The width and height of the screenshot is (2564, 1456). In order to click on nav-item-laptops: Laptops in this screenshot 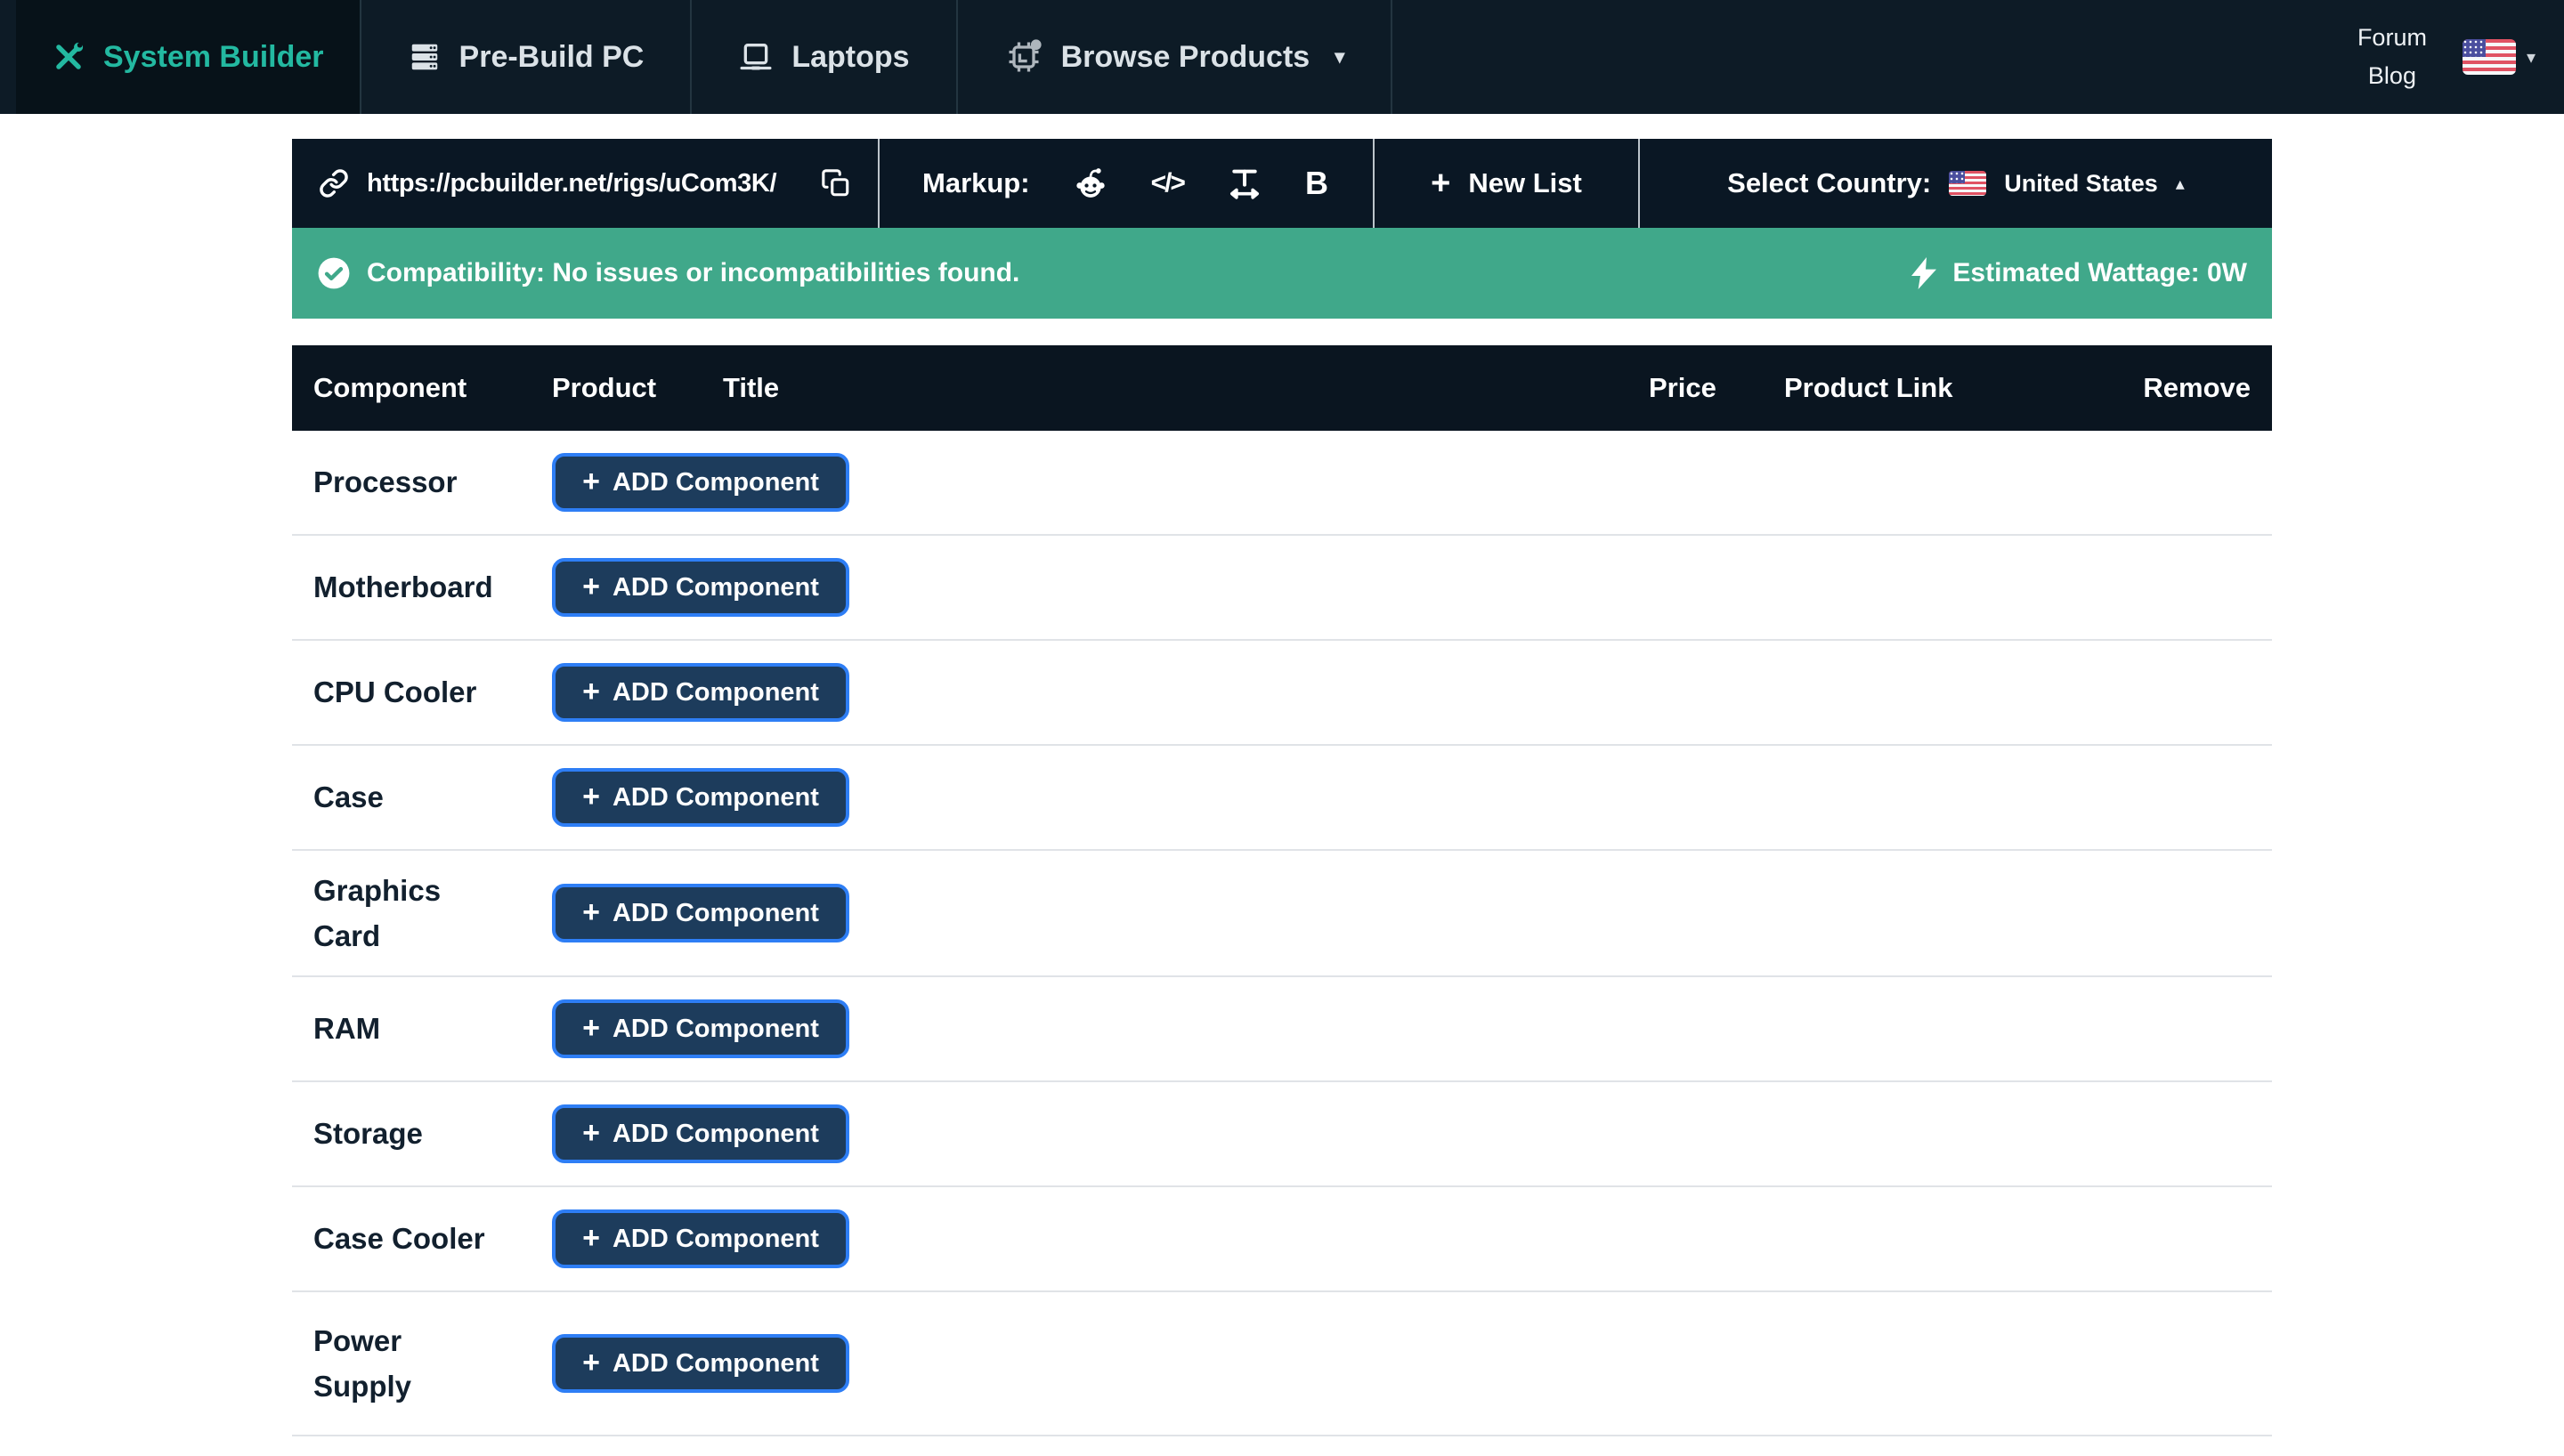, I will do `click(825, 57)`.